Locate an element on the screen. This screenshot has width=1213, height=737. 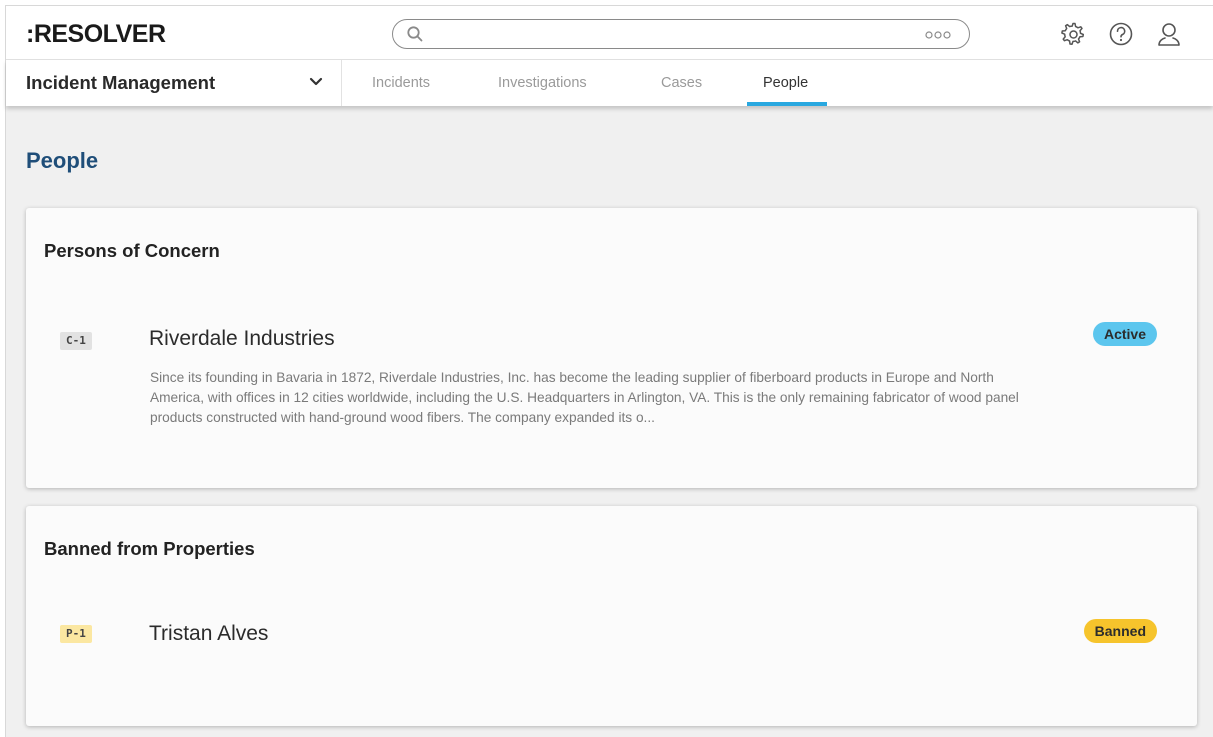
app-switcher: Incident Management is located at coordinates (174, 83).